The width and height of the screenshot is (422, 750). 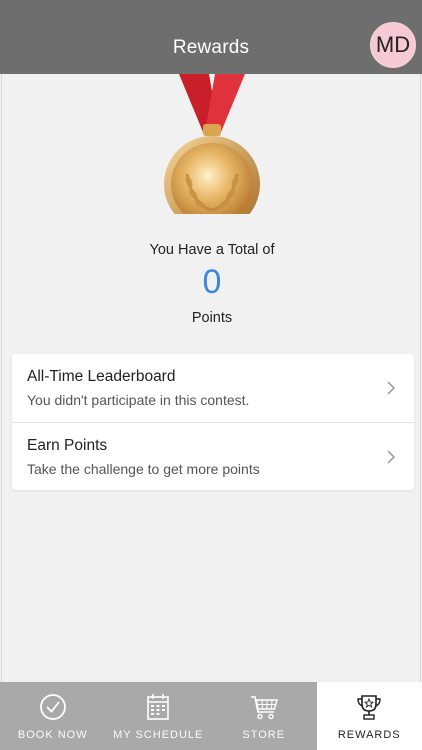 What do you see at coordinates (158, 735) in the screenshot?
I see `tab-label: MY SCHEDULE` at bounding box center [158, 735].